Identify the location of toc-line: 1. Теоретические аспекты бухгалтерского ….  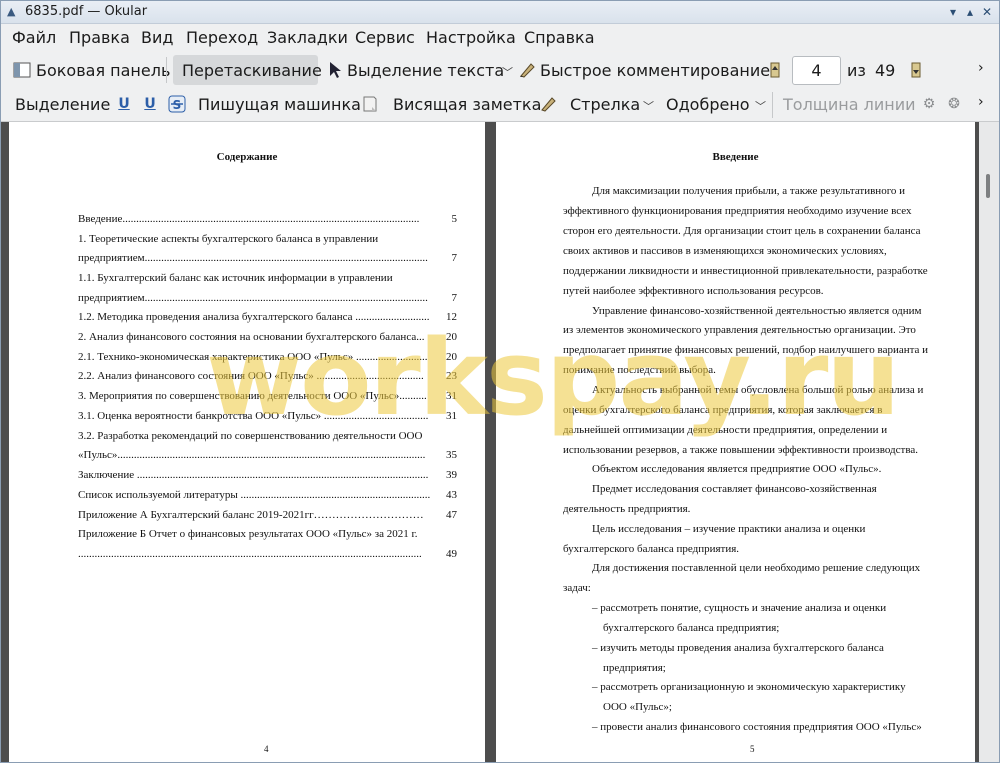
(228, 239).